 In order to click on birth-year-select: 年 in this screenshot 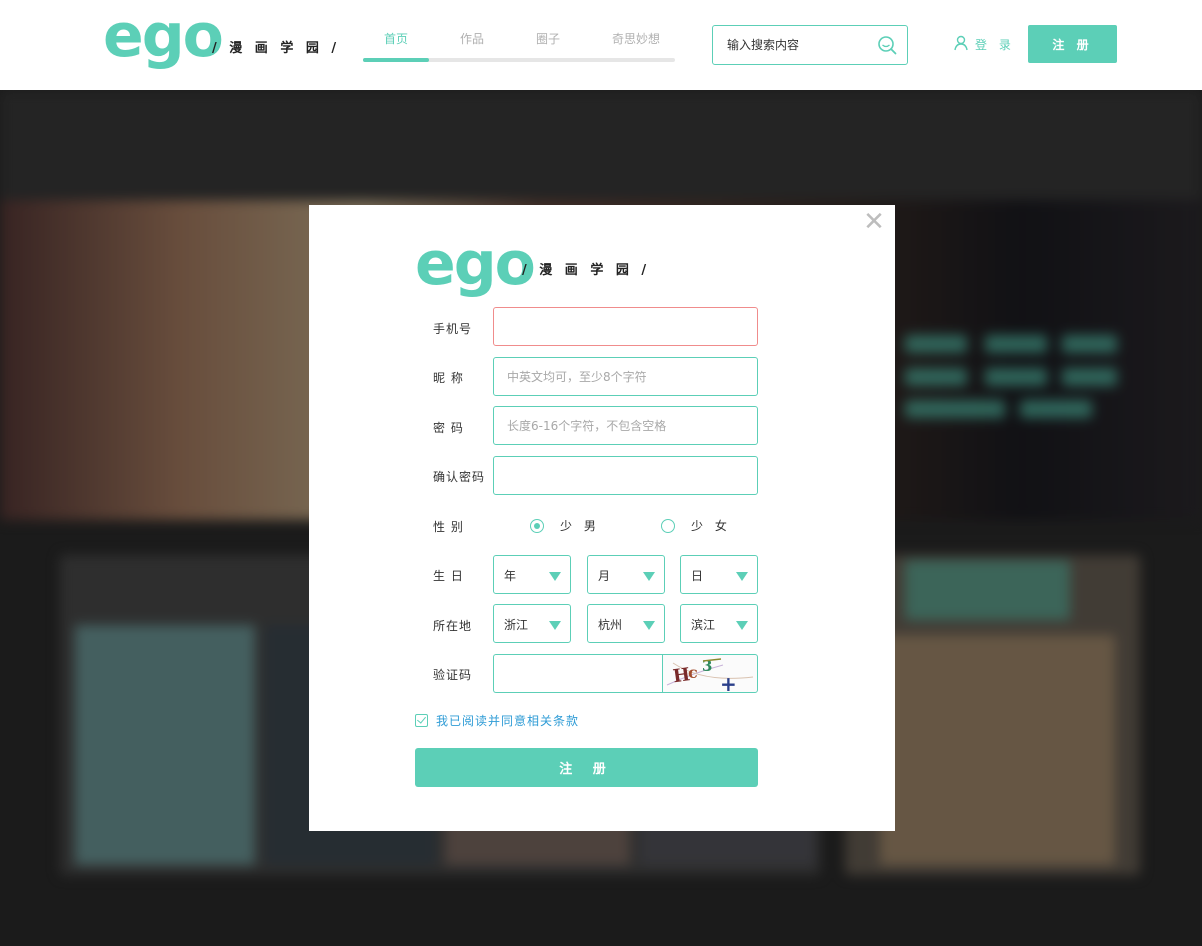, I will do `click(532, 574)`.